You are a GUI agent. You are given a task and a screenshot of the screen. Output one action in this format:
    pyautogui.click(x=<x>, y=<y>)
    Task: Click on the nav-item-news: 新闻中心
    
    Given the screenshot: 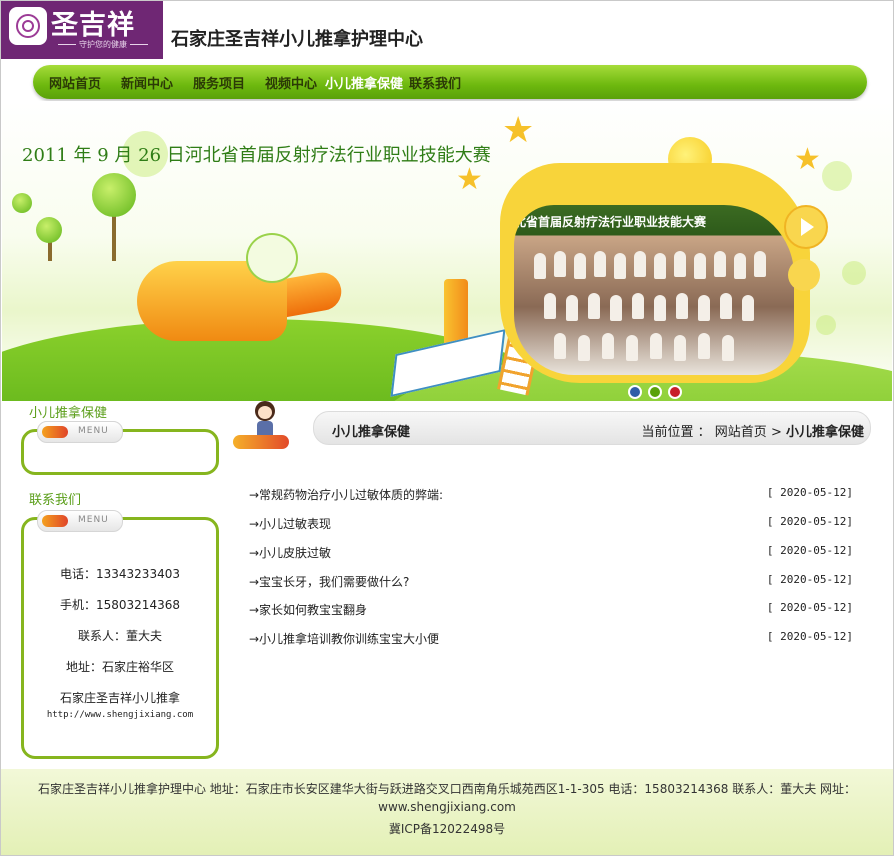 What is the action you would take?
    pyautogui.click(x=147, y=82)
    